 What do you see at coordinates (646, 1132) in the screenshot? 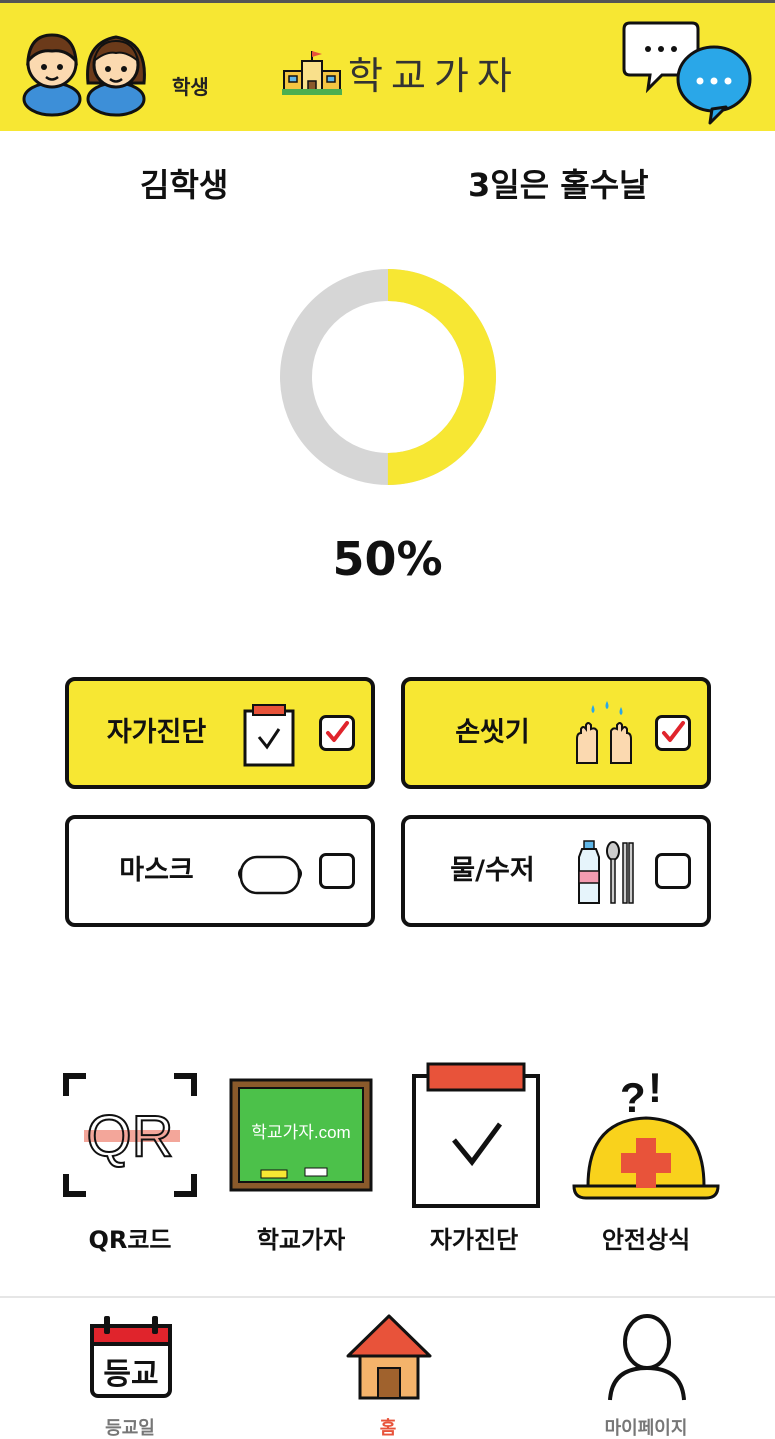
I see `safety-helmet-icon: ? !` at bounding box center [646, 1132].